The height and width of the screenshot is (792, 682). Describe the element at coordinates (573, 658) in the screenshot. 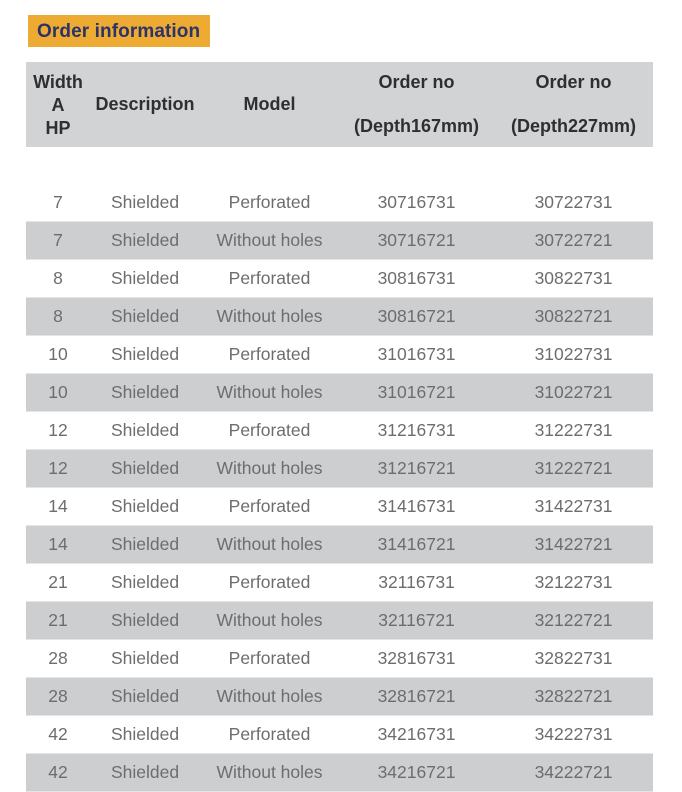

I see `table-cell-order-no-227: 32822731` at that location.